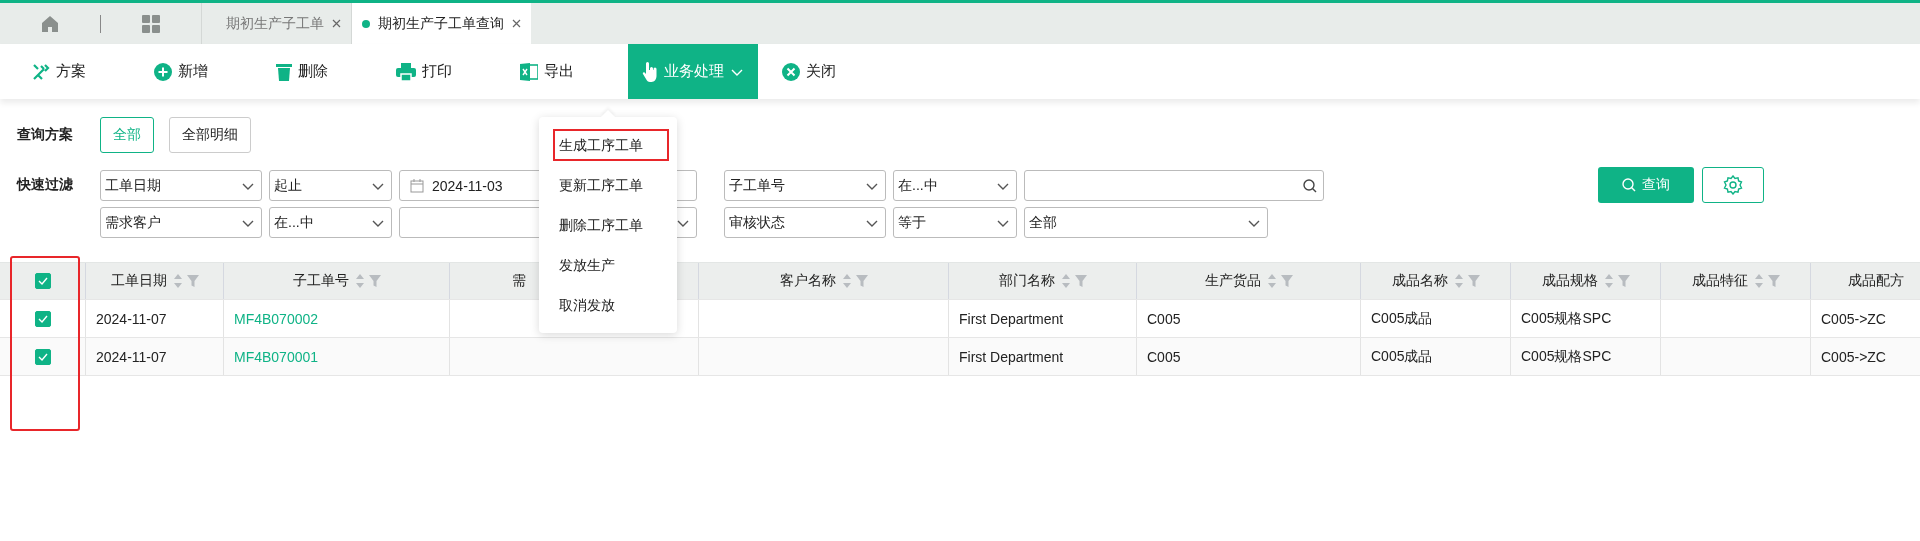 This screenshot has width=1920, height=541. Describe the element at coordinates (1232, 281) in the screenshot. I see `column-header: 生产货品` at that location.